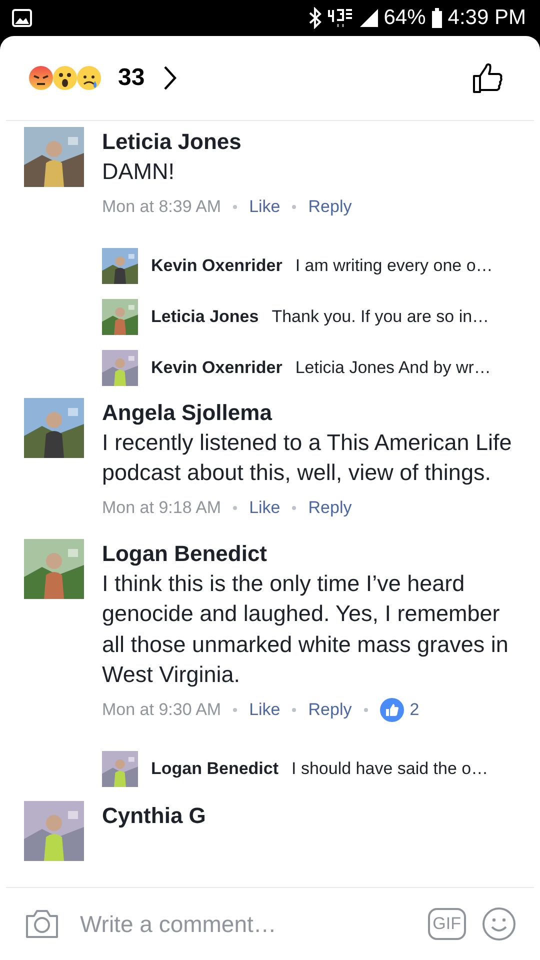 Image resolution: width=540 pixels, height=960 pixels. What do you see at coordinates (311, 142) in the screenshot?
I see `comment-author: Leticia Jones` at bounding box center [311, 142].